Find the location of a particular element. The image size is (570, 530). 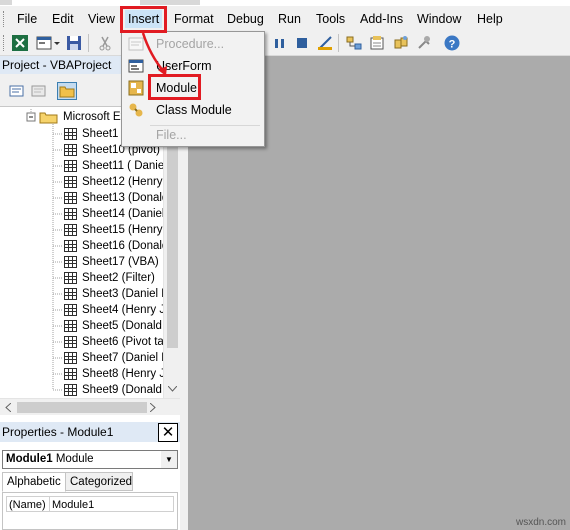

save-icon is located at coordinates (74, 43).